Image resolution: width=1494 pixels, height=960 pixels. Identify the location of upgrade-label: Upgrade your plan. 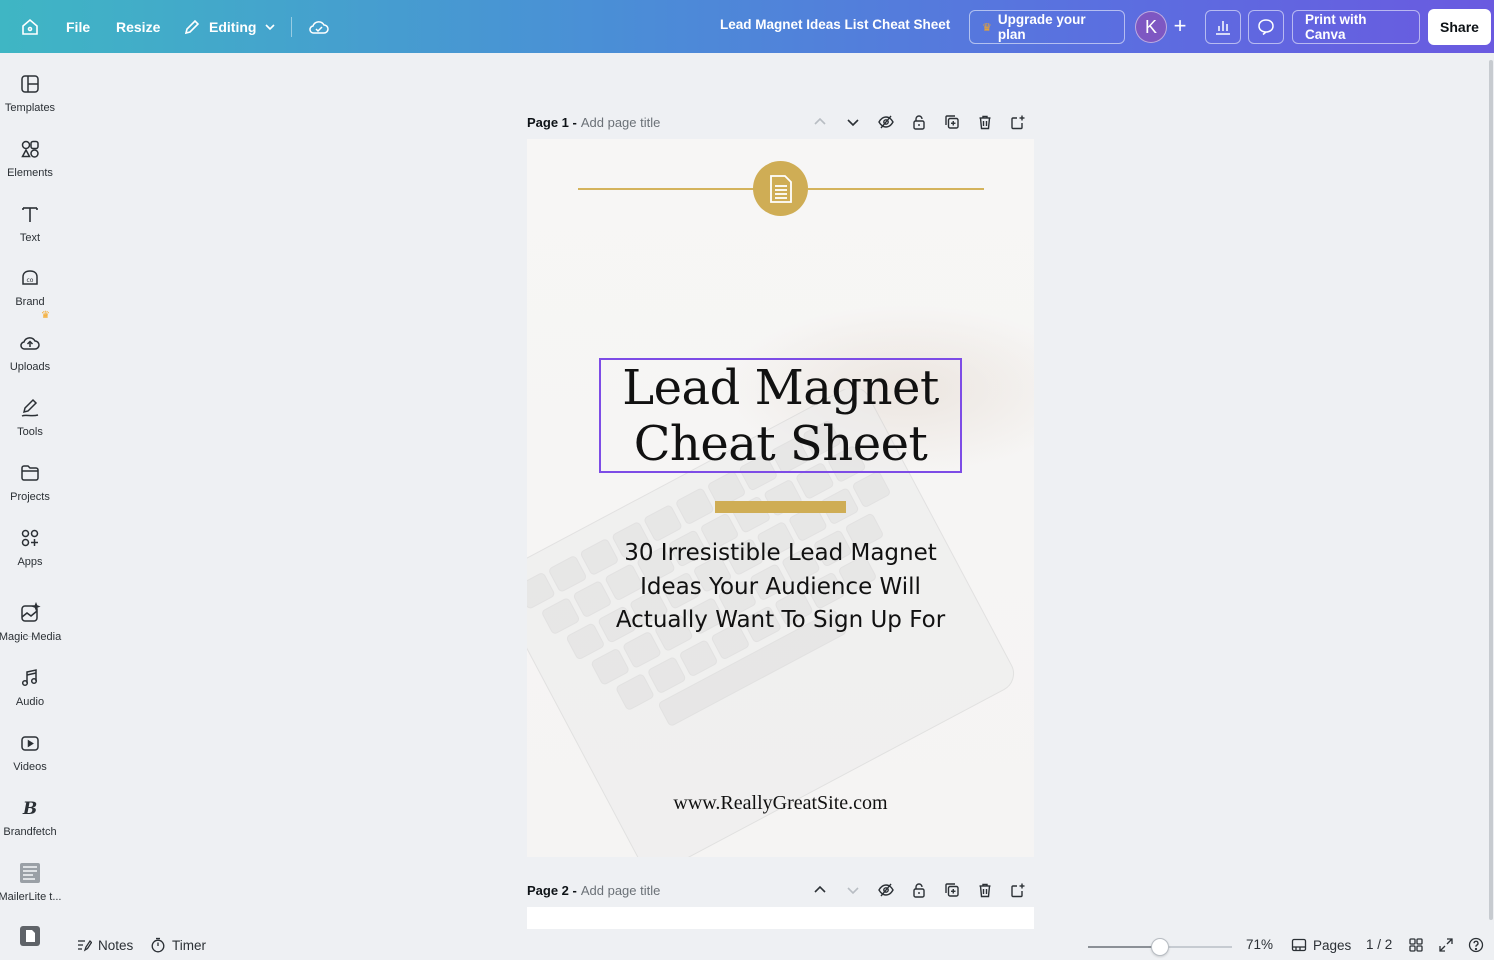
(1041, 27).